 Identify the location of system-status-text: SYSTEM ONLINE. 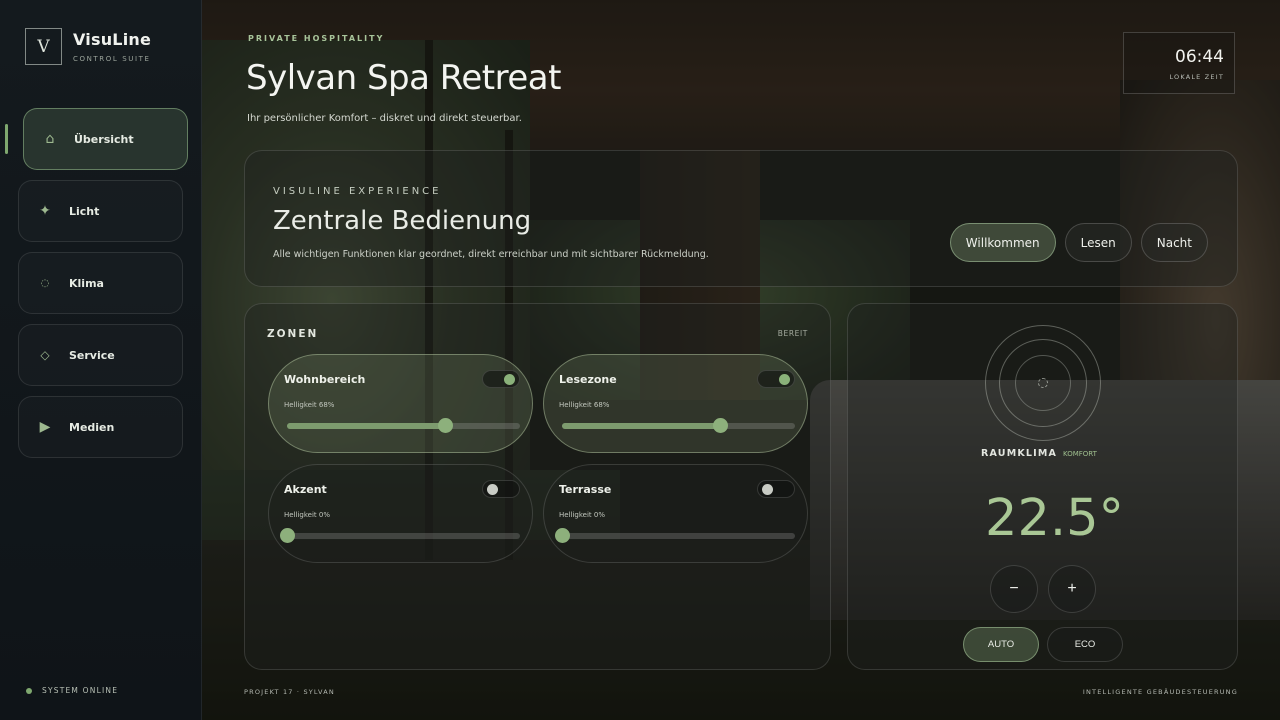
(80, 690).